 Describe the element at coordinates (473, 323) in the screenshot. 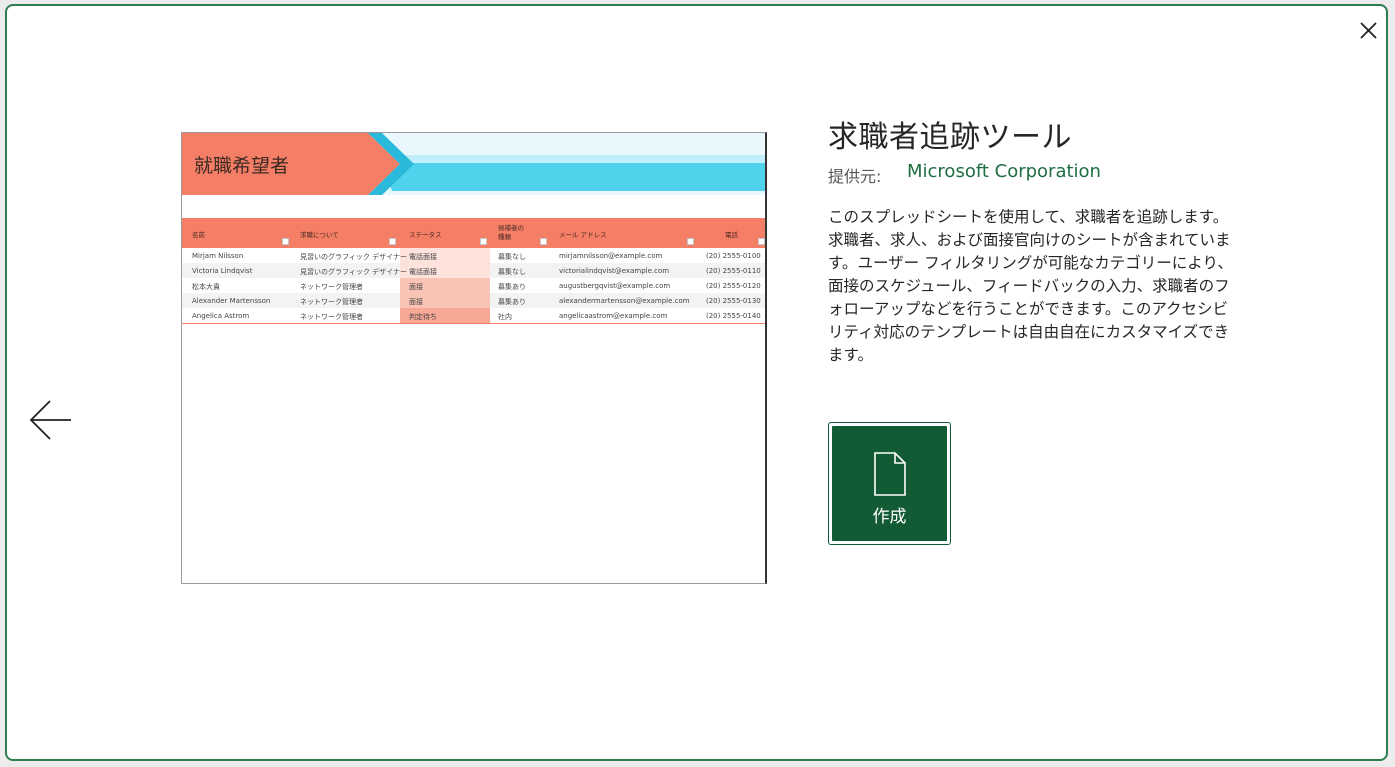

I see `preview-table-bottom-border` at that location.